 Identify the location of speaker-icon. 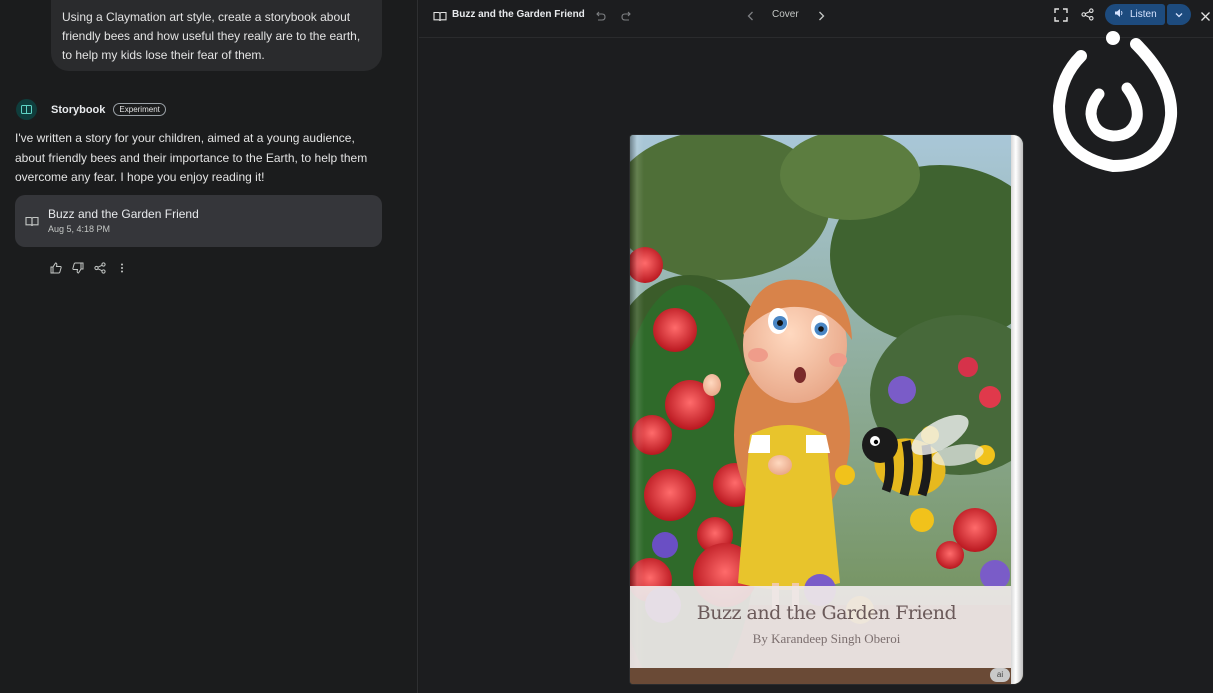
(1119, 14).